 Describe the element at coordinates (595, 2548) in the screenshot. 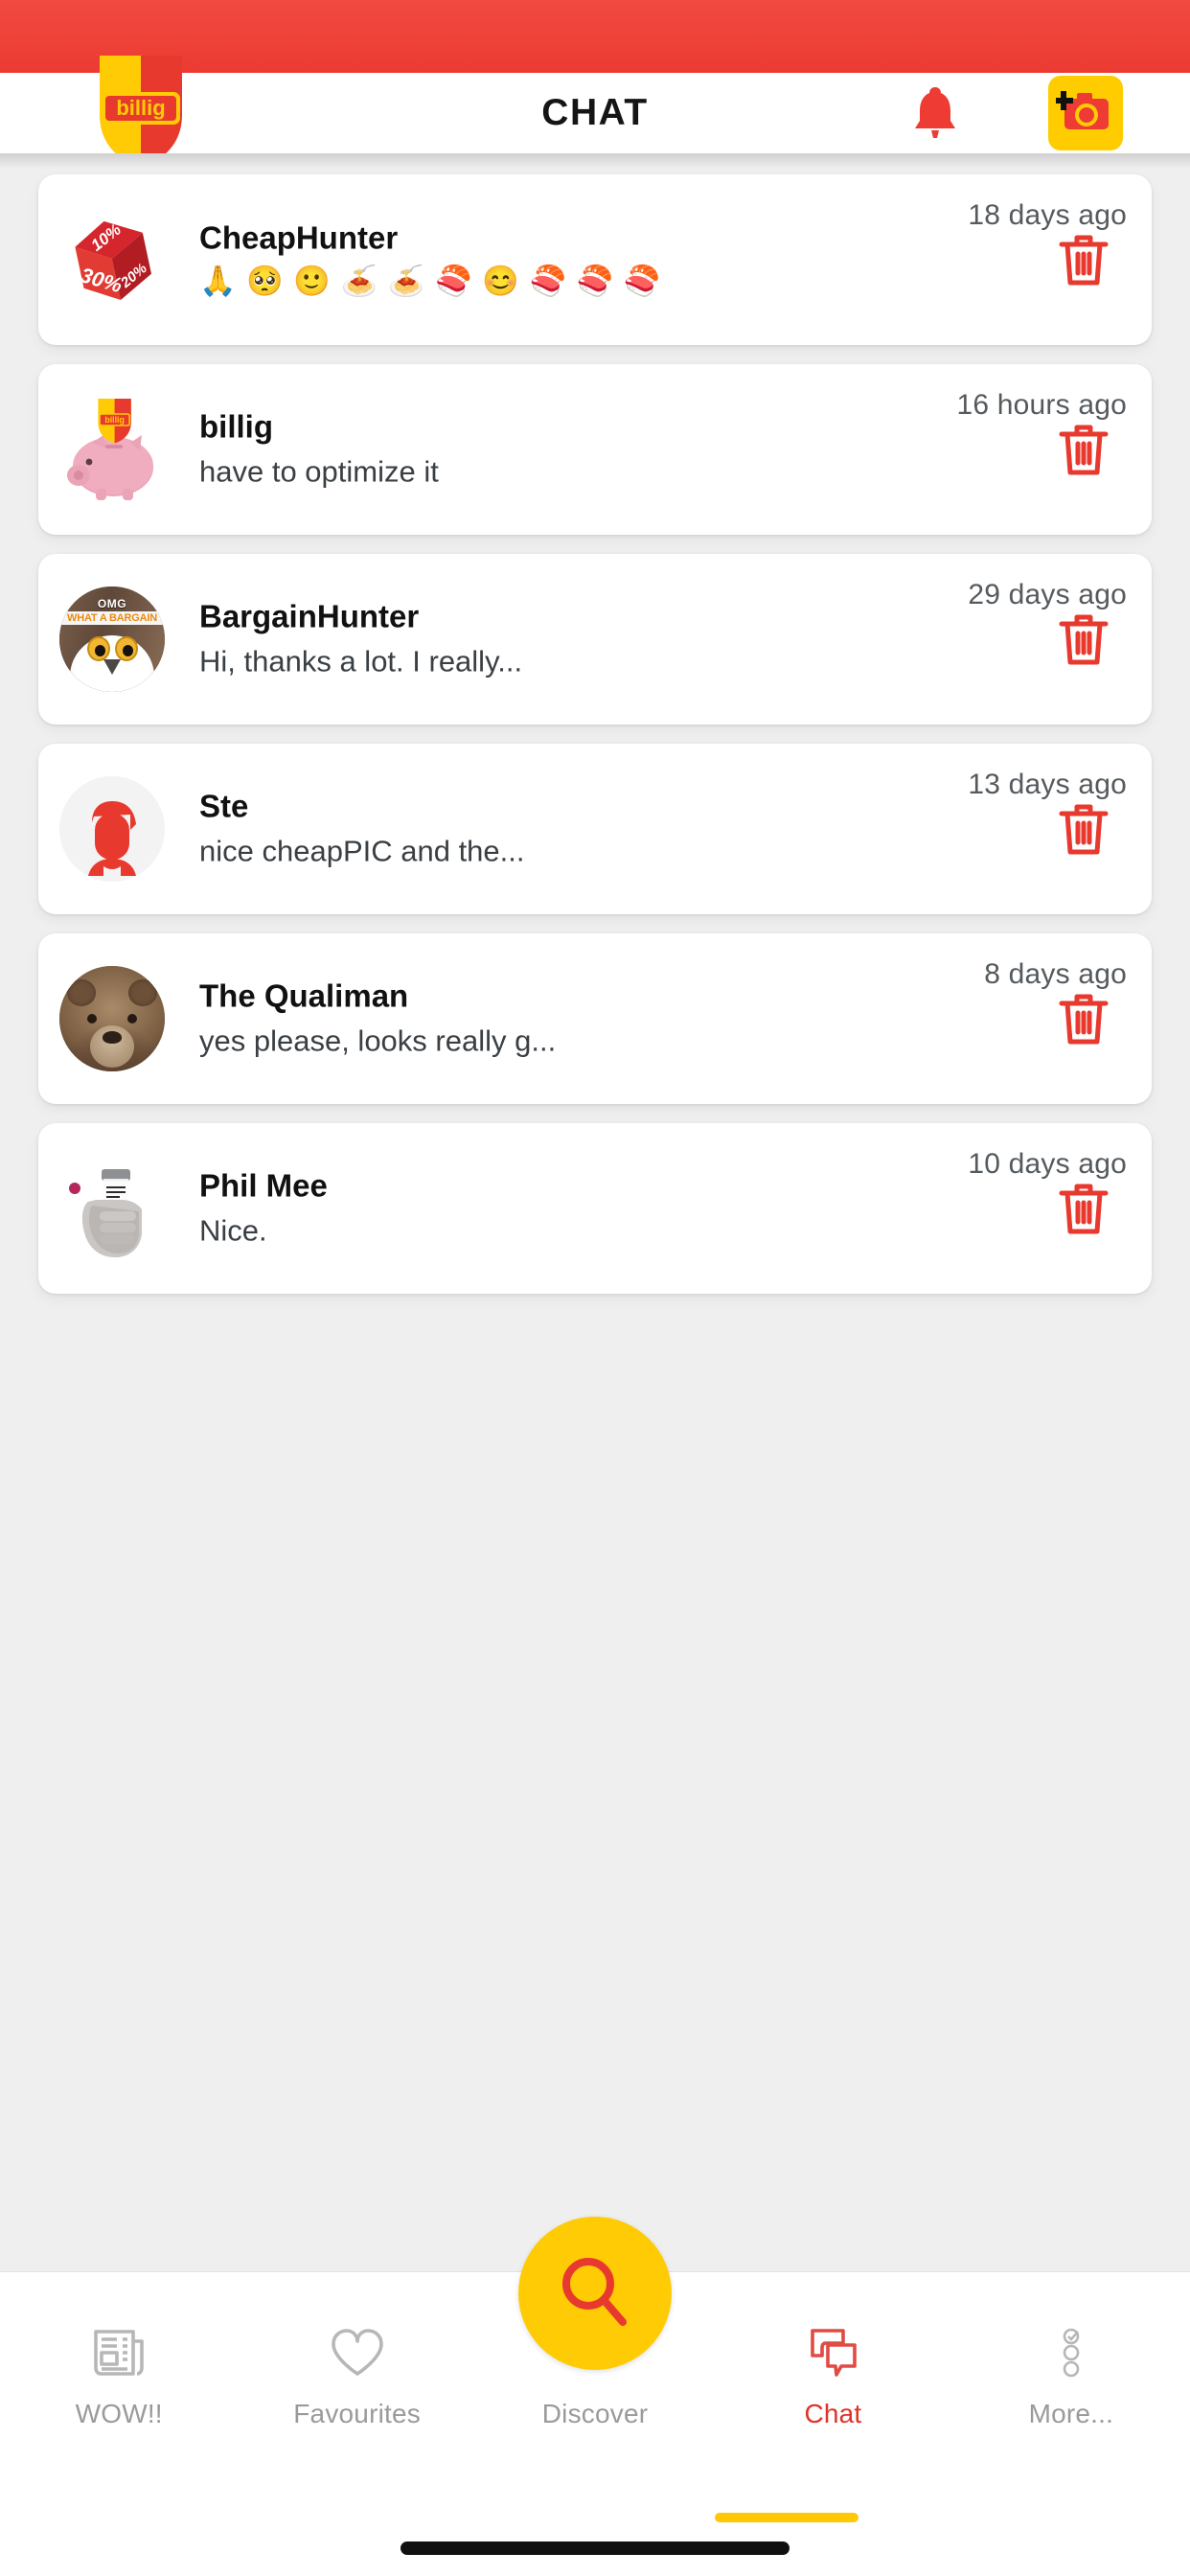

I see `home-indicator` at that location.